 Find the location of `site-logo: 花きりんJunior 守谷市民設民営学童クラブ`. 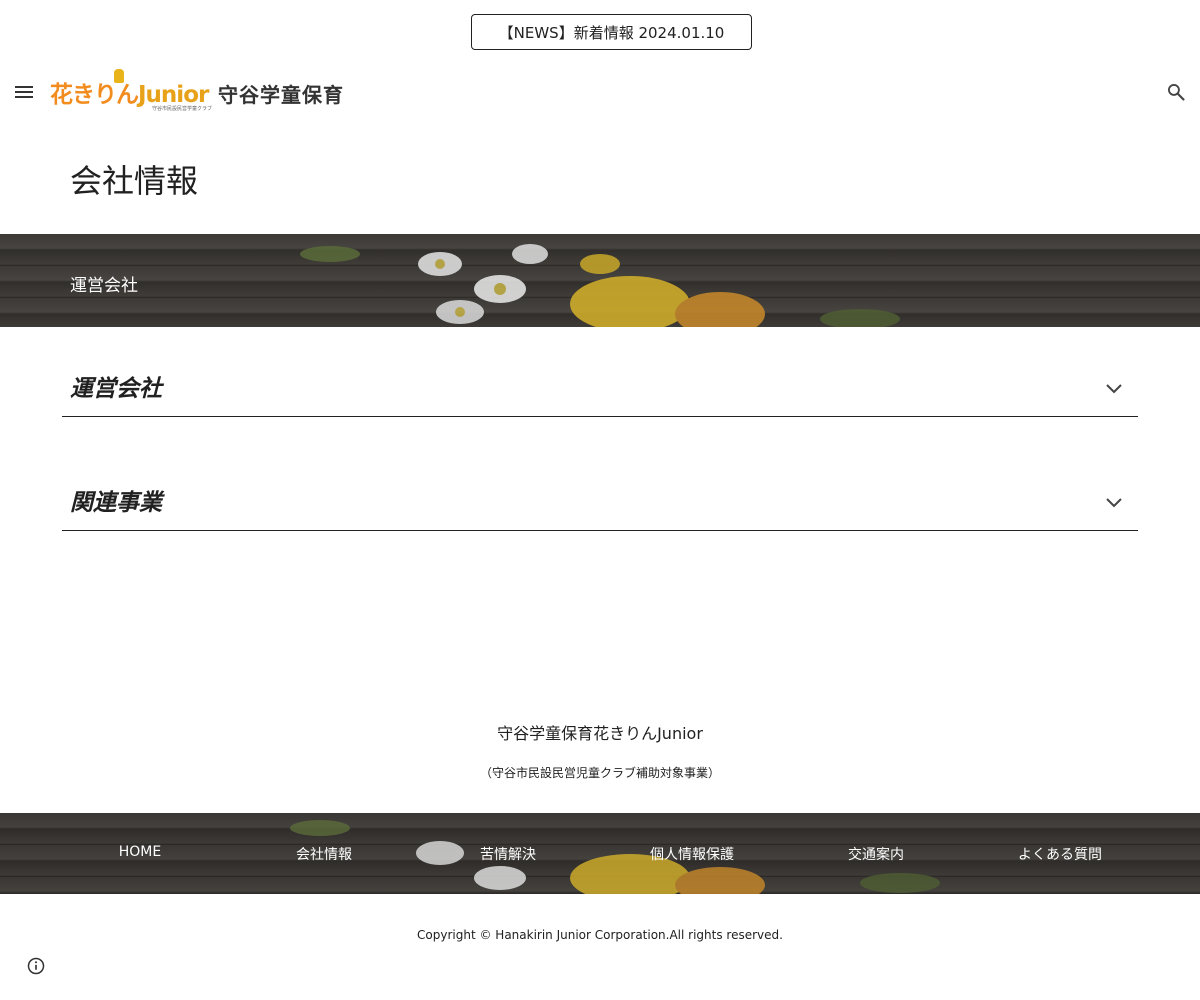

site-logo: 花きりんJunior 守谷市民設民営学童クラブ is located at coordinates (131, 90).